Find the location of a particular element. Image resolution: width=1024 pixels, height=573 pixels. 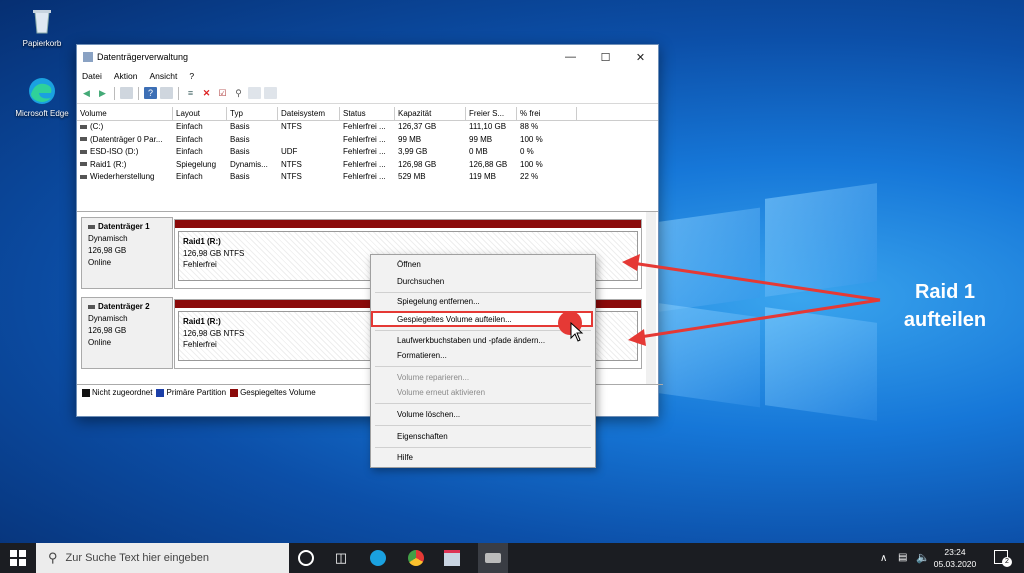

task-view-icon: ◫ is located at coordinates (341, 558).